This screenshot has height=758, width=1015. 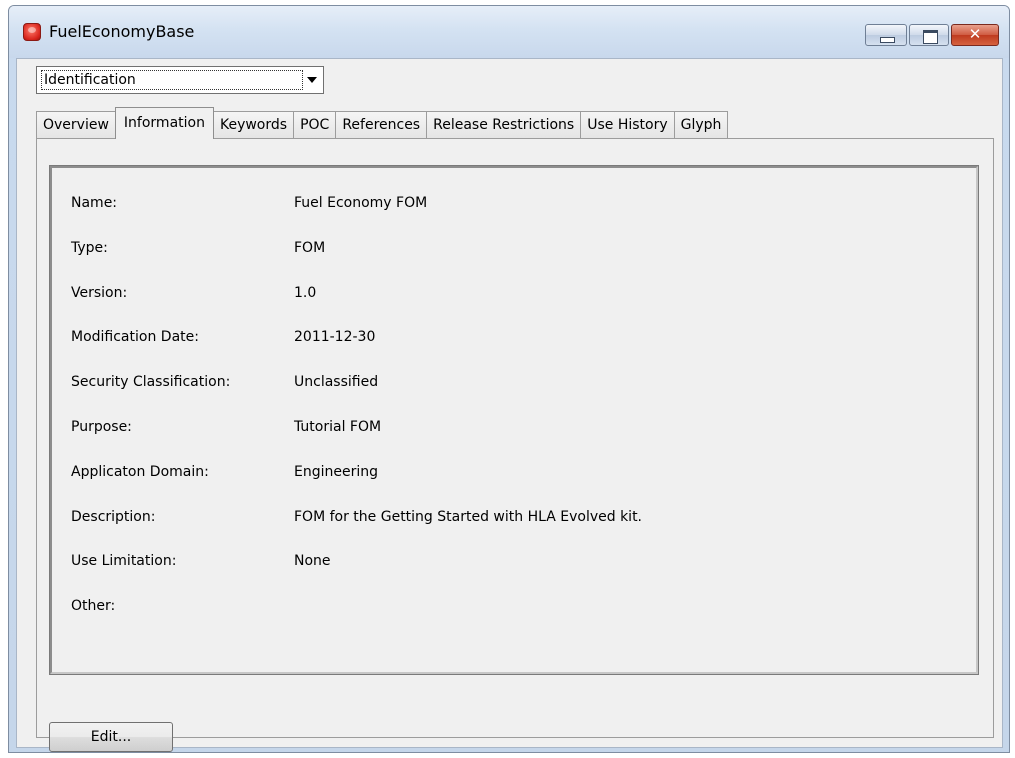 I want to click on info-value: Unclassified, so click(x=336, y=382).